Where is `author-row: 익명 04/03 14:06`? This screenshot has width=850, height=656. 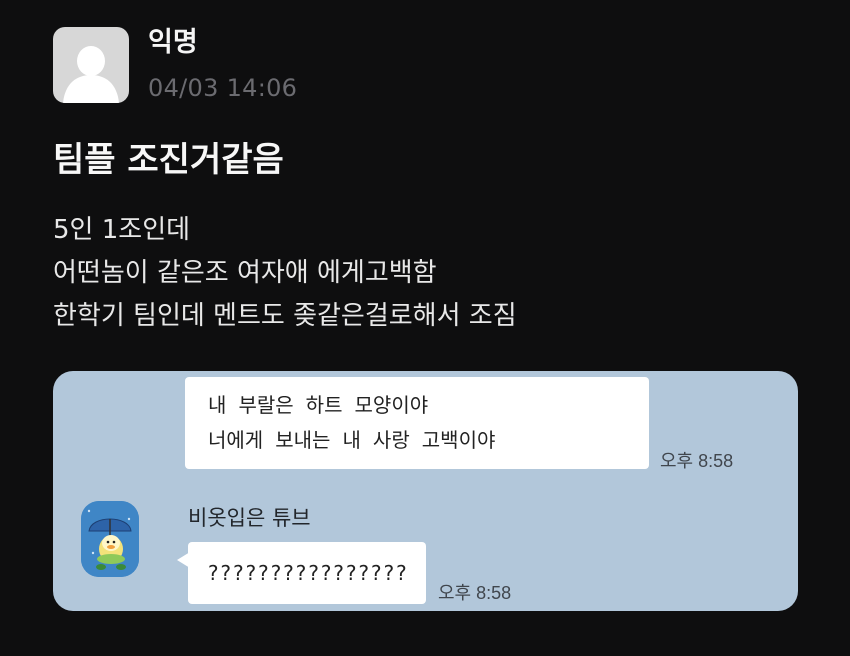
author-row: 익명 04/03 14:06 is located at coordinates (175, 65).